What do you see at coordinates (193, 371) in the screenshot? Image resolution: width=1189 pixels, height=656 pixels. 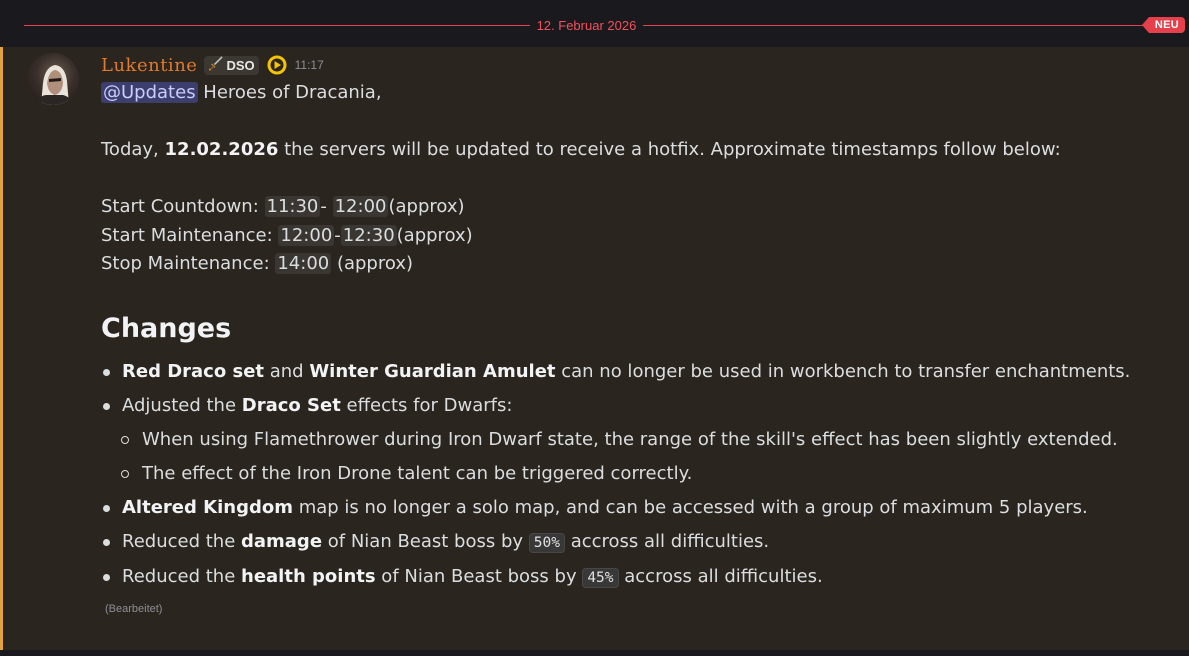 I see `bold-text: Red Draco set` at bounding box center [193, 371].